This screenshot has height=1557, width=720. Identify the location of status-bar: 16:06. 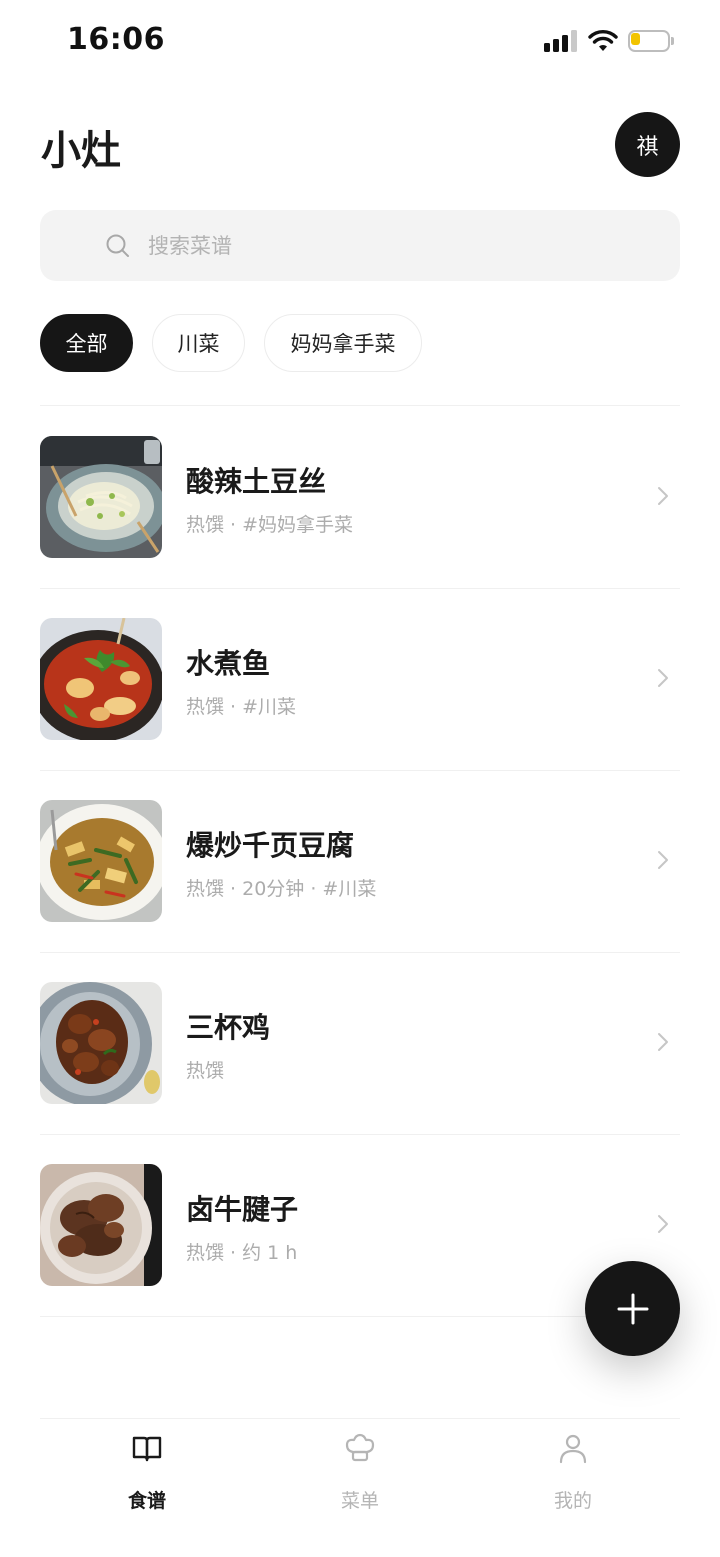
(360, 40).